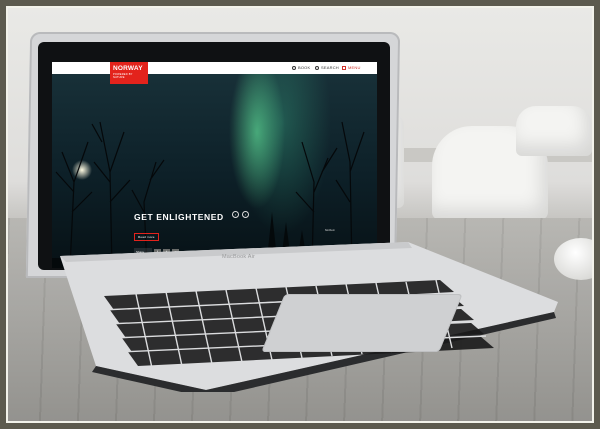 This screenshot has width=600, height=429. I want to click on nav-search: SEARCH, so click(327, 67).